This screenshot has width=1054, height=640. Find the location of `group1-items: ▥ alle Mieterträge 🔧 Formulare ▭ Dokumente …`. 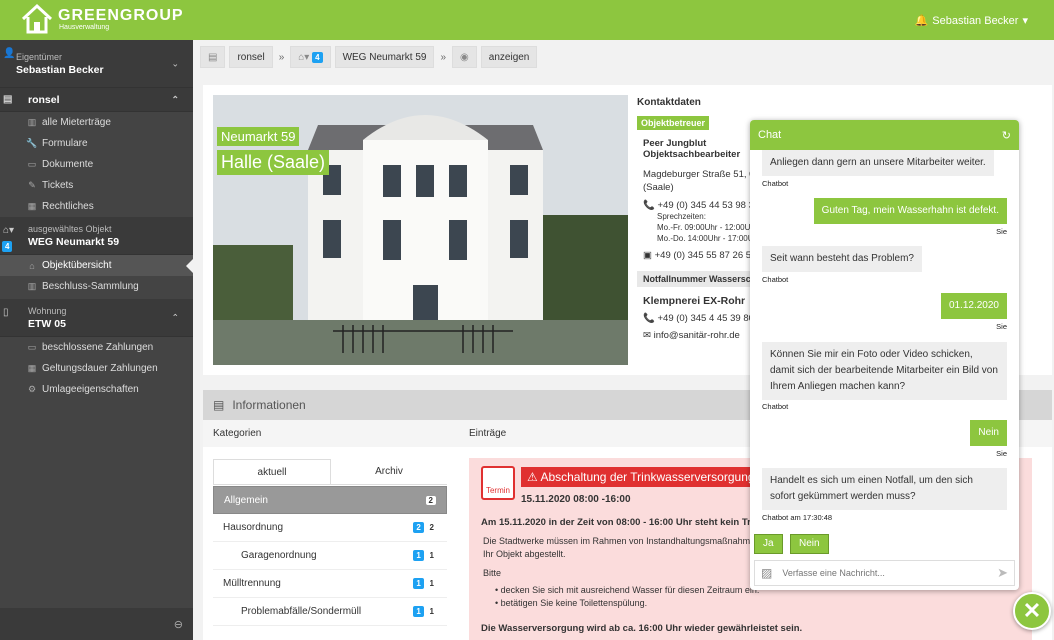

group1-items: ▥ alle Mieterträge 🔧 Formulare ▭ Dokumente … is located at coordinates (96, 164).